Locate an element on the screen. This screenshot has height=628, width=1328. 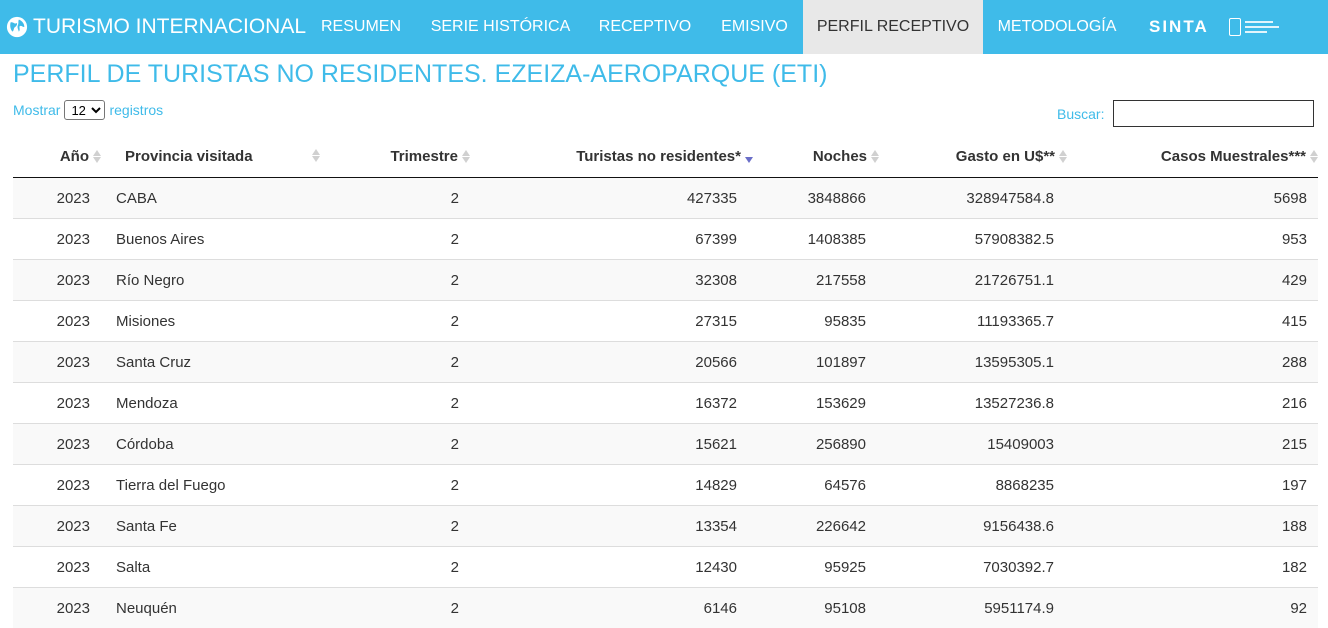
column-header-noches: Noches is located at coordinates (816, 156).